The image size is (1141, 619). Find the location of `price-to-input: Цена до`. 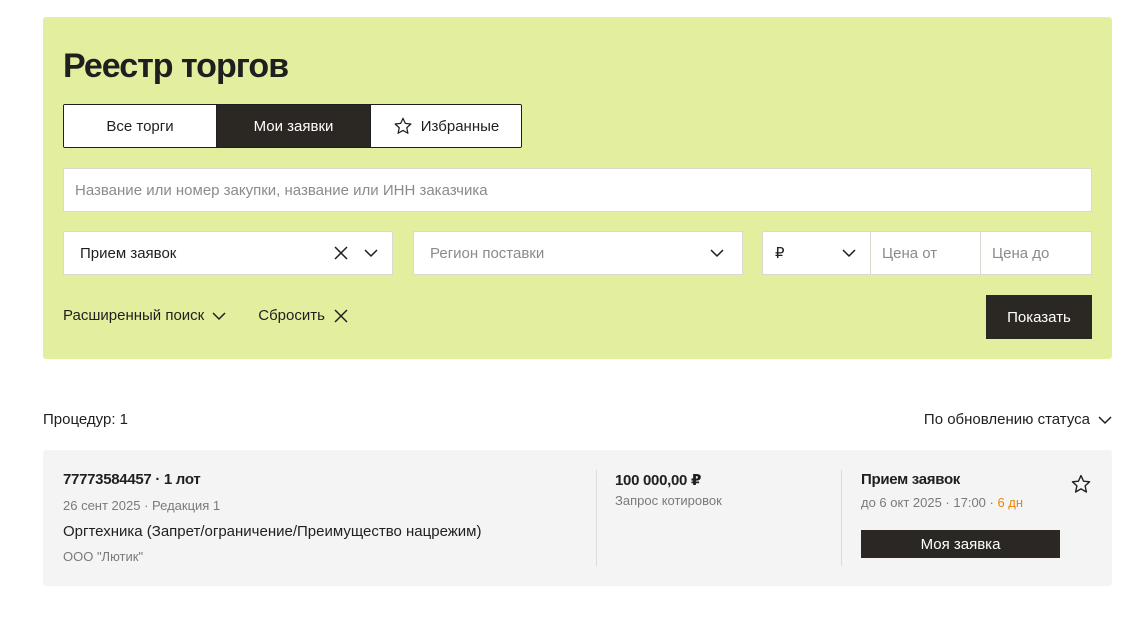

price-to-input: Цена до is located at coordinates (1036, 253).